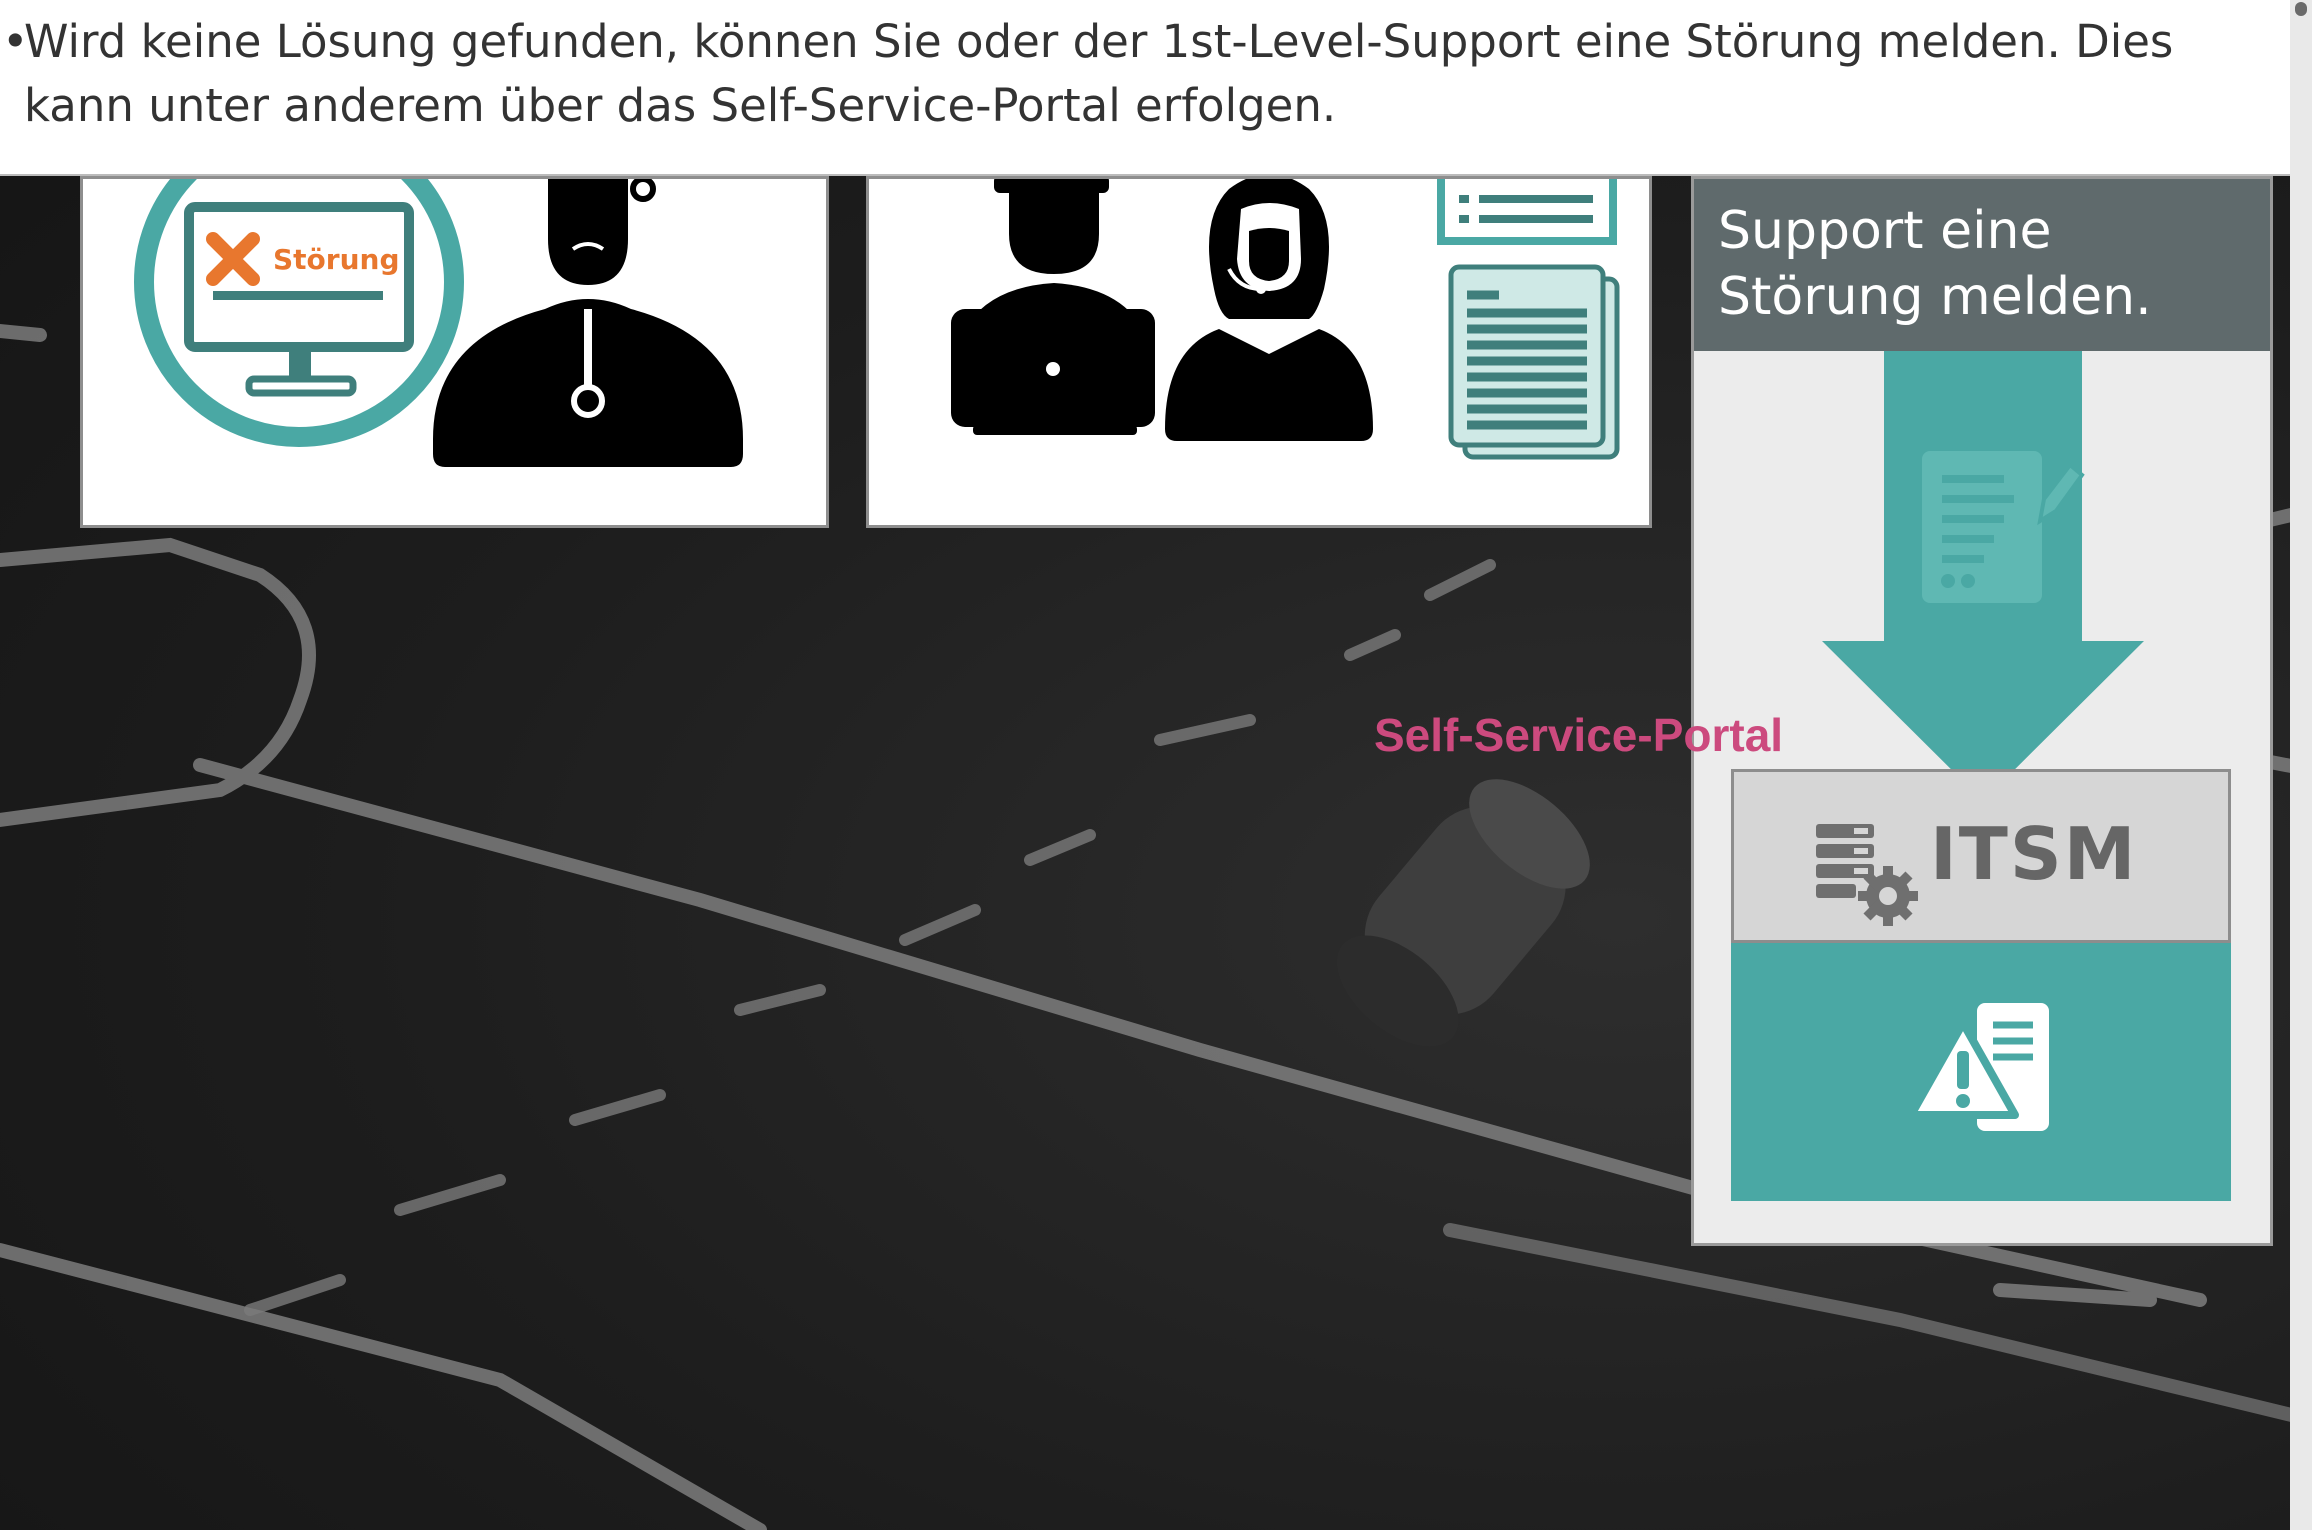  I want to click on doctor-icon, so click(588, 323).